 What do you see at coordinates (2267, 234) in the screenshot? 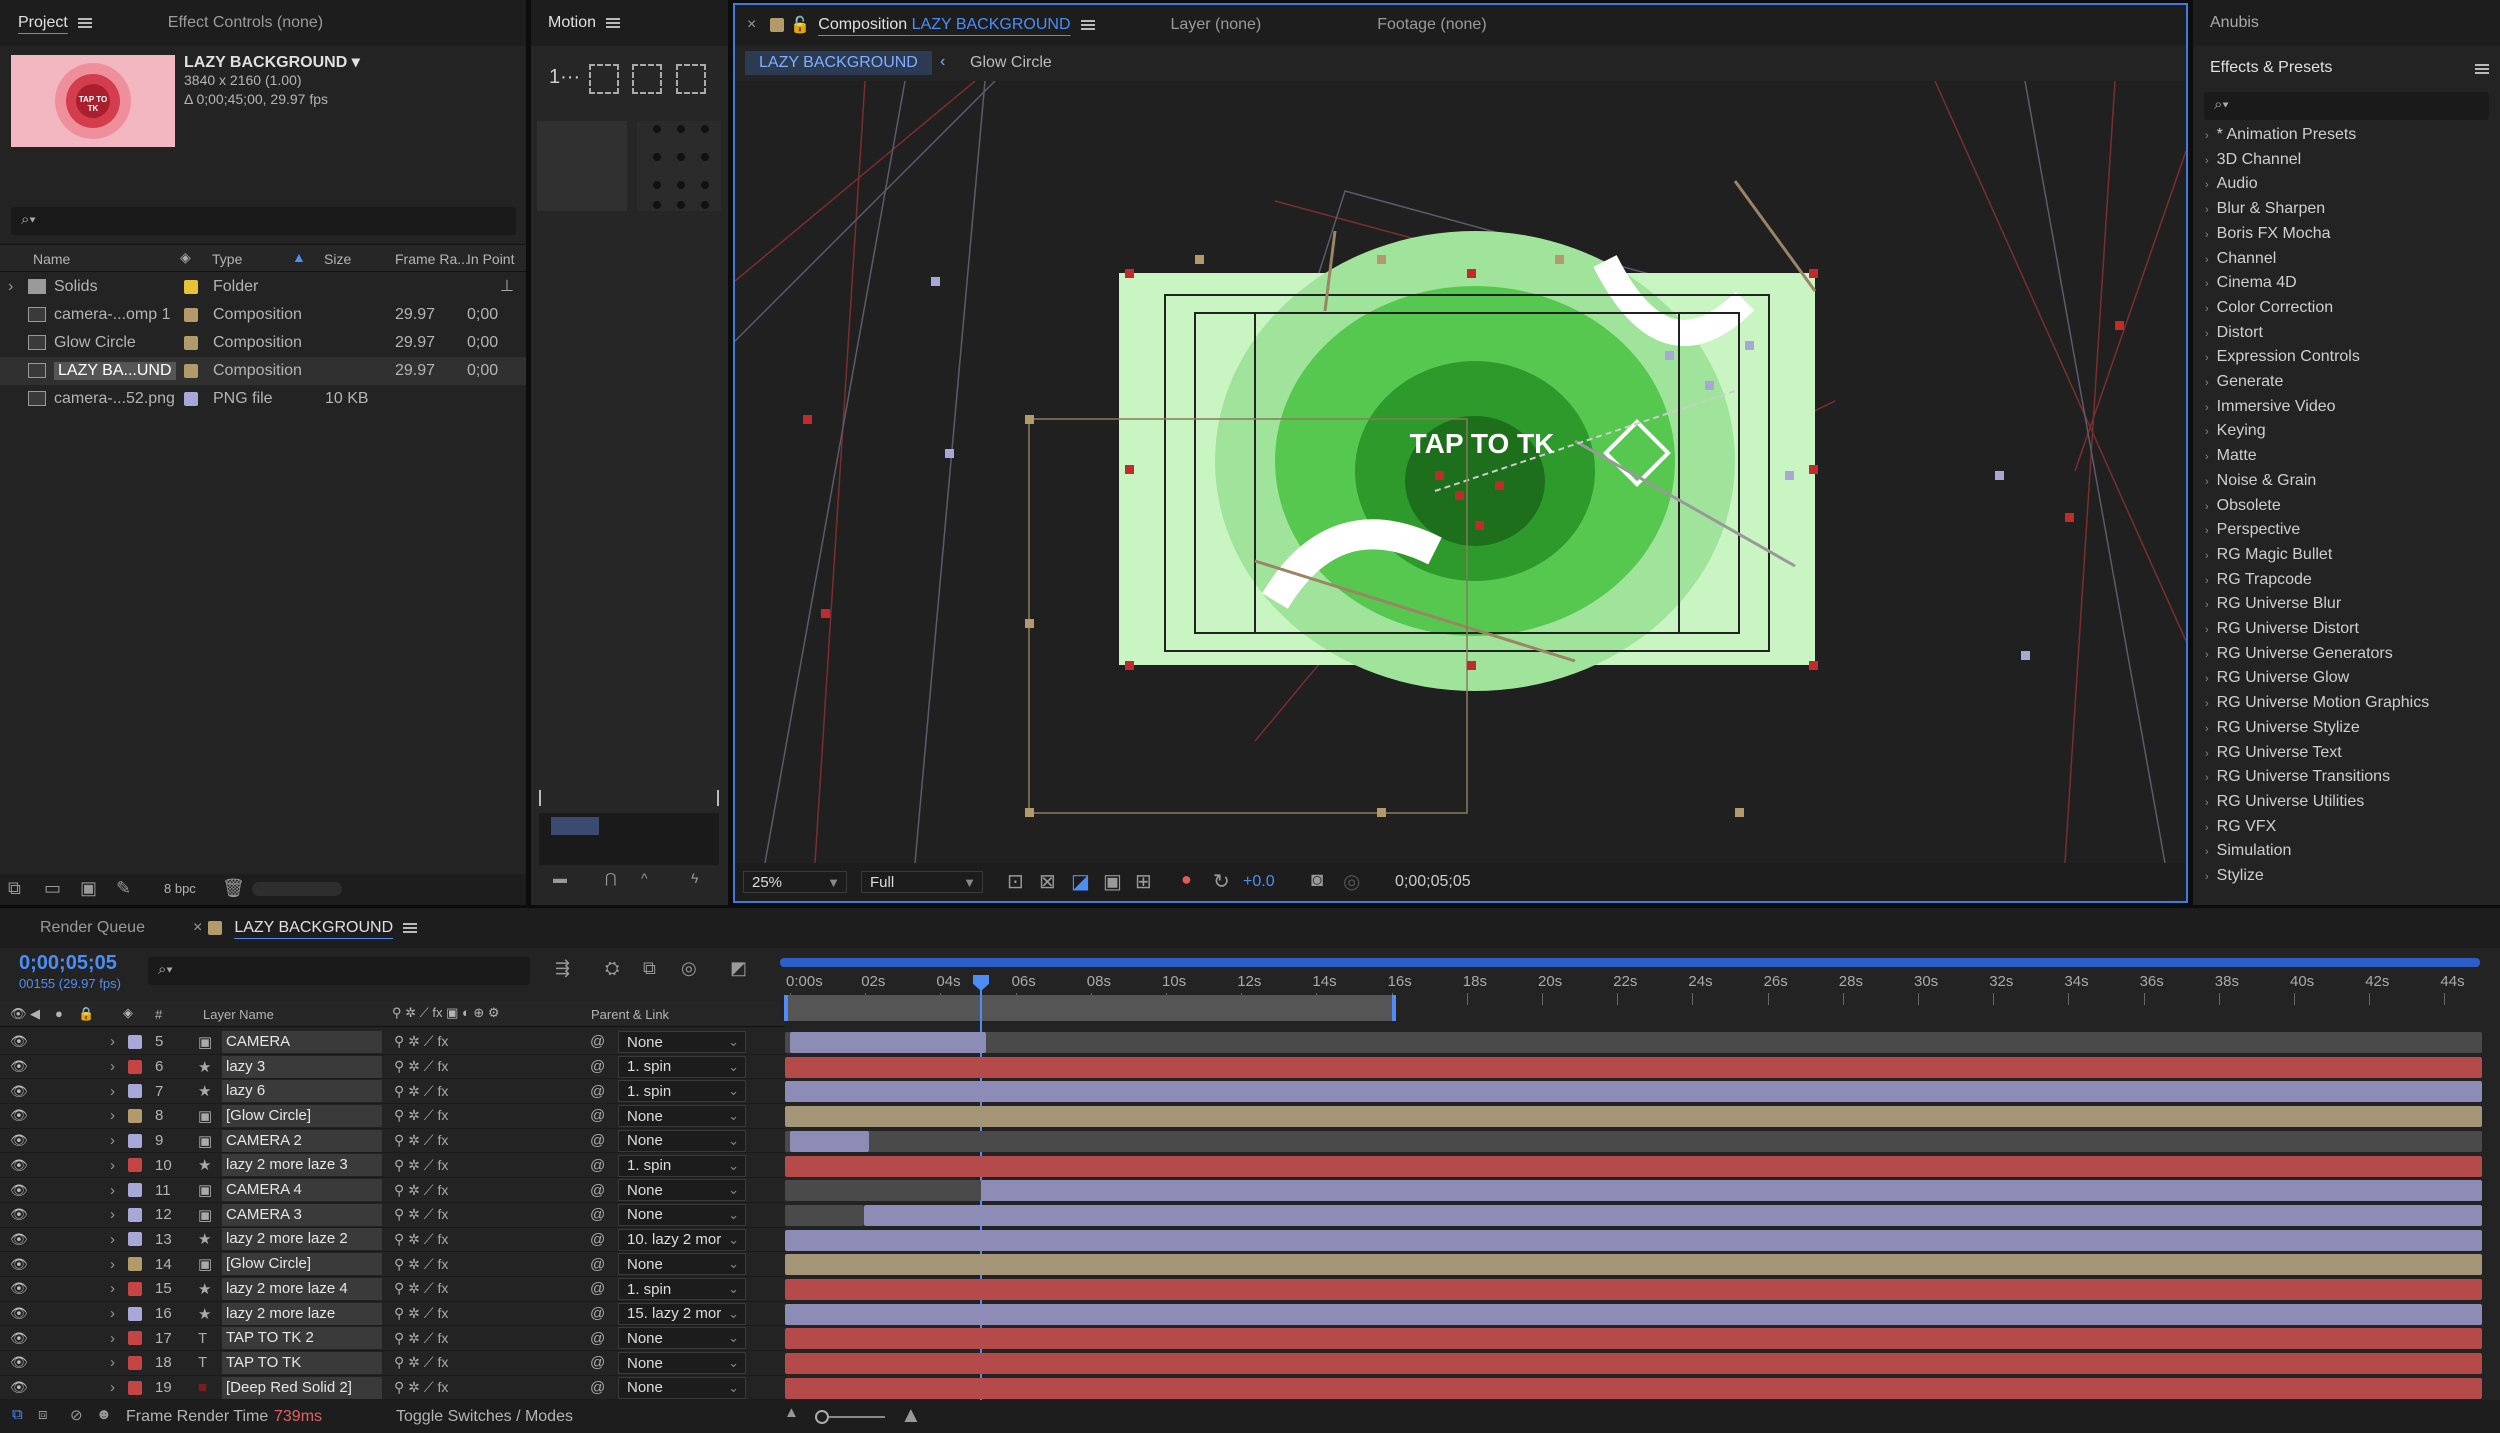
I see `effects-category: › Boris FX Mocha` at bounding box center [2267, 234].